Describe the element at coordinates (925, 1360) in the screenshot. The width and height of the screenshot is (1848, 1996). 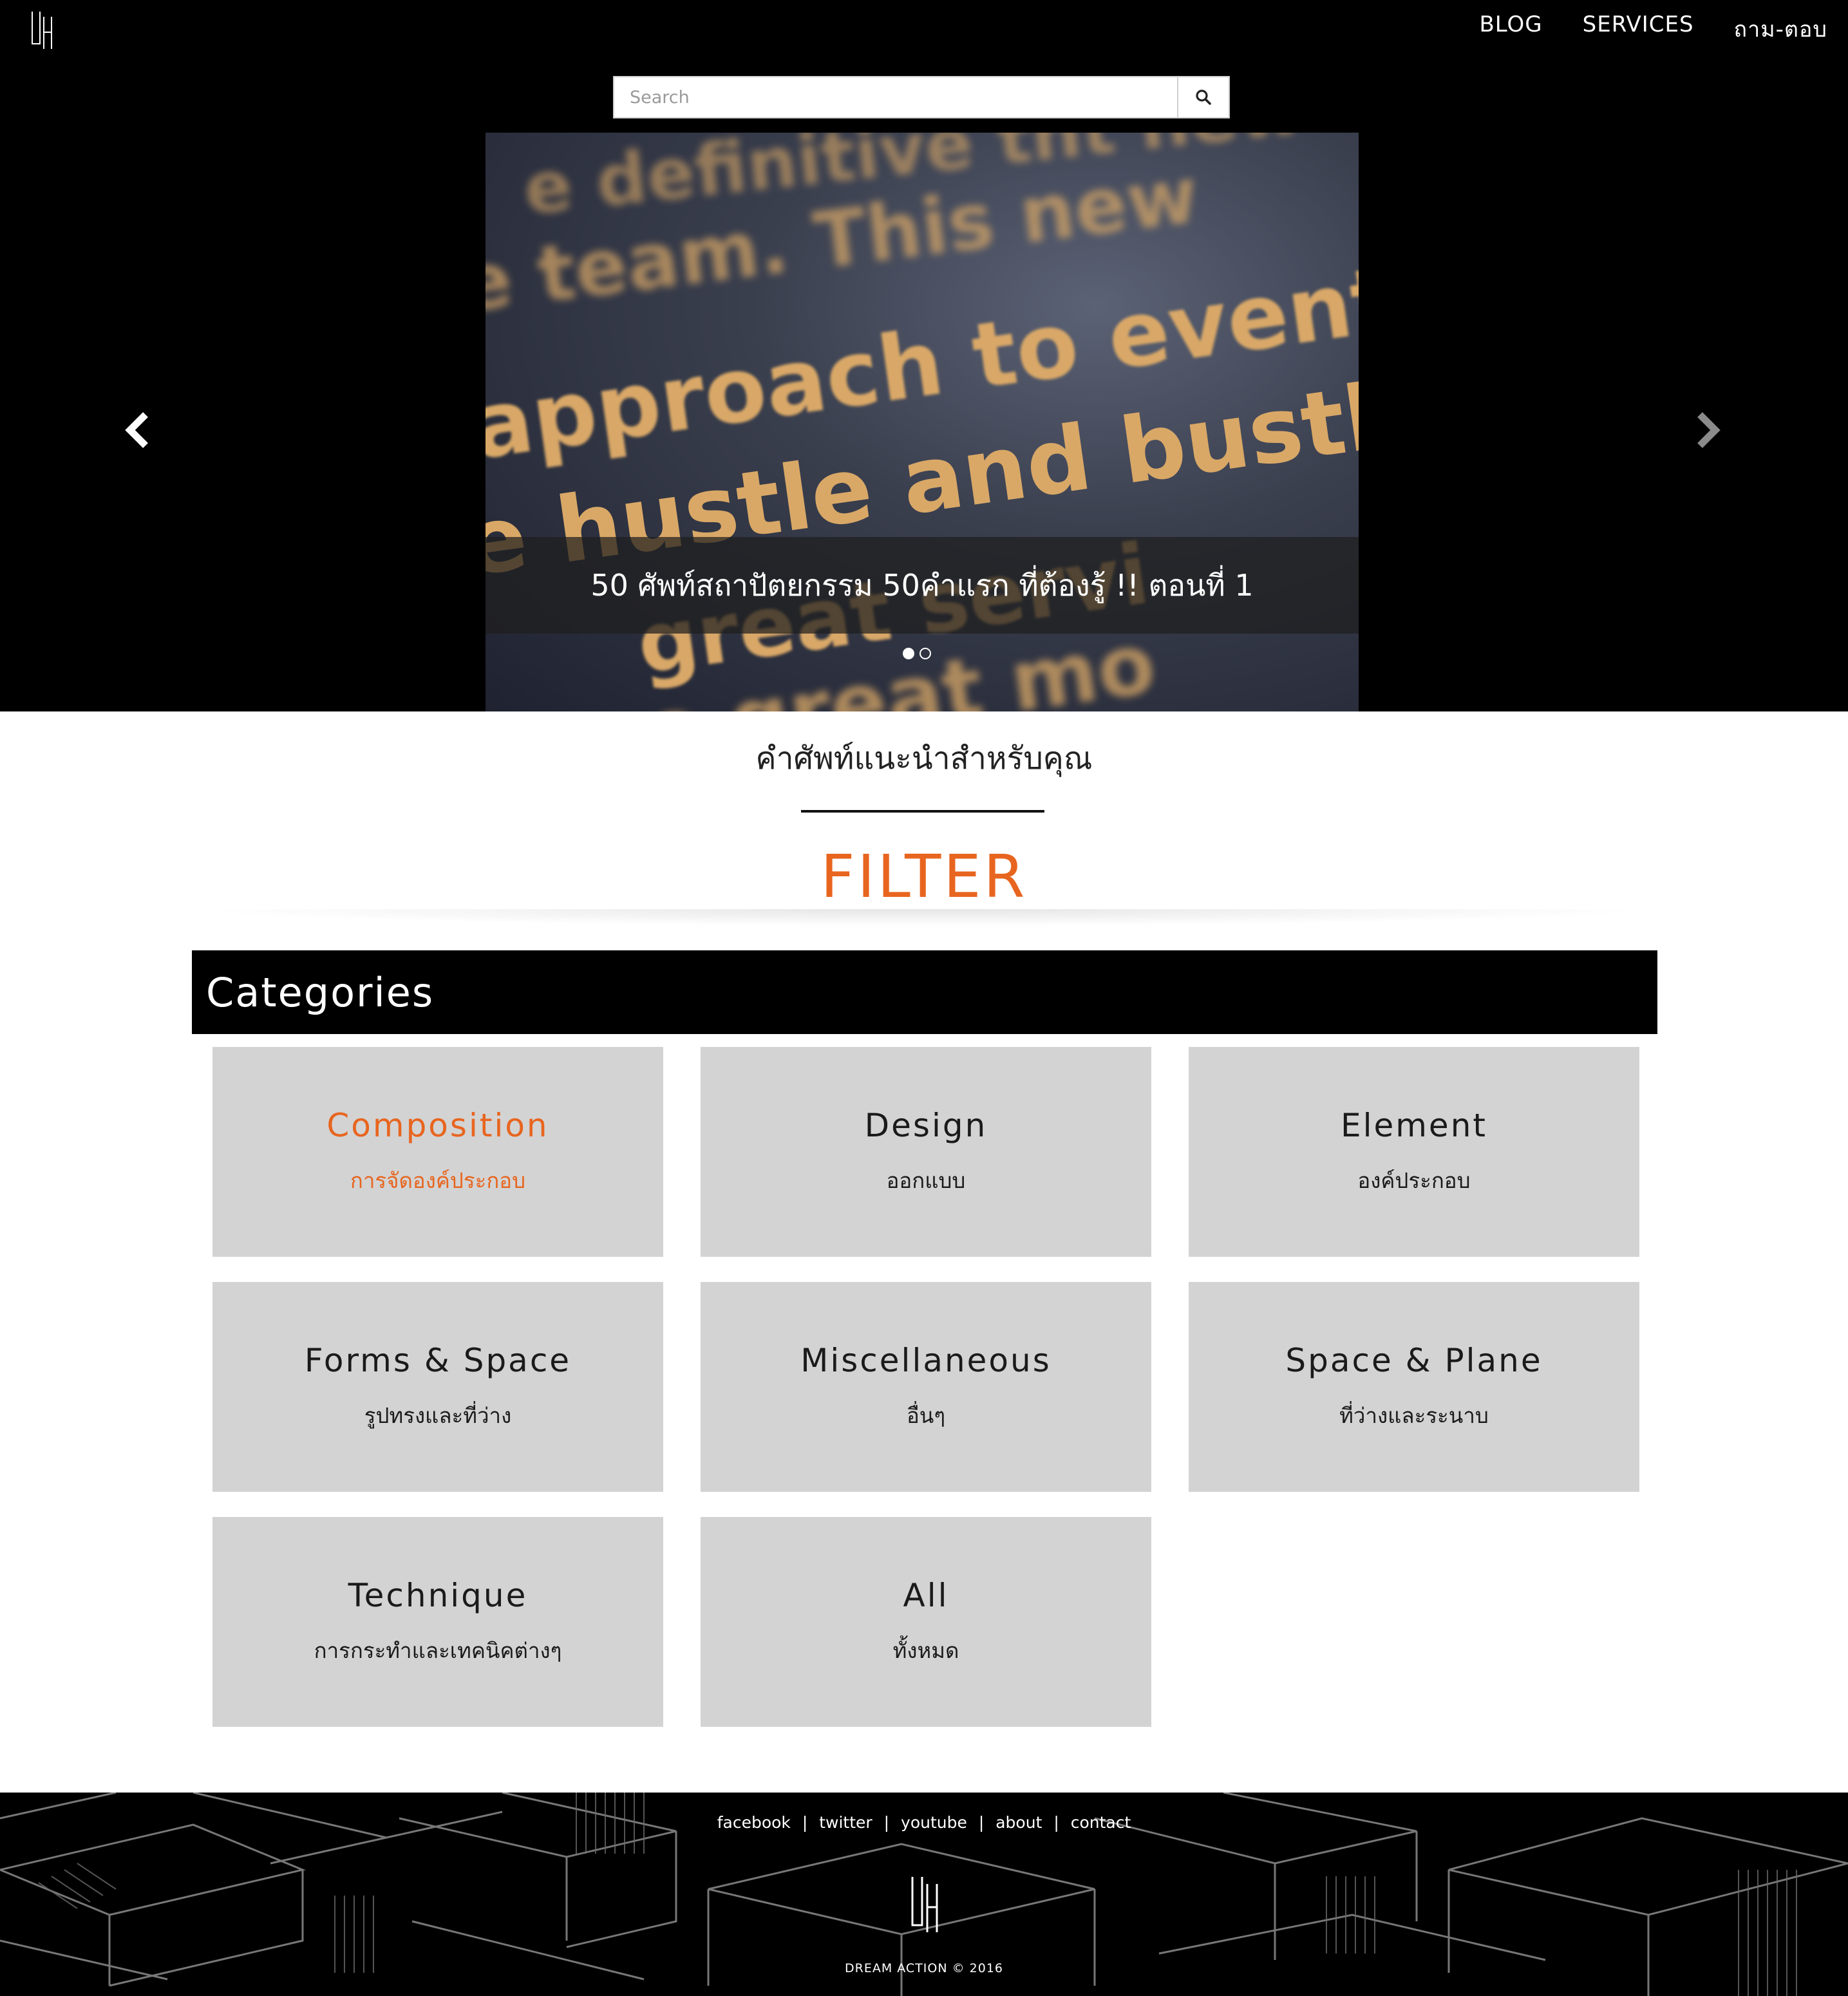
I see `category-name: Miscellaneous` at that location.